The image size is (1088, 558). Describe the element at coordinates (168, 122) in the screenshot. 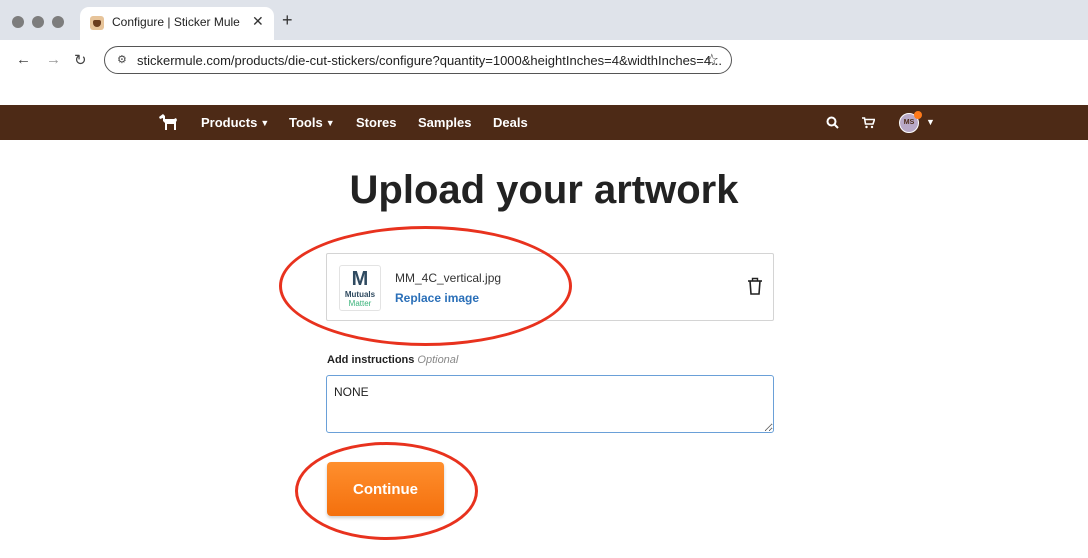

I see `sticker-mule-logo-icon` at that location.